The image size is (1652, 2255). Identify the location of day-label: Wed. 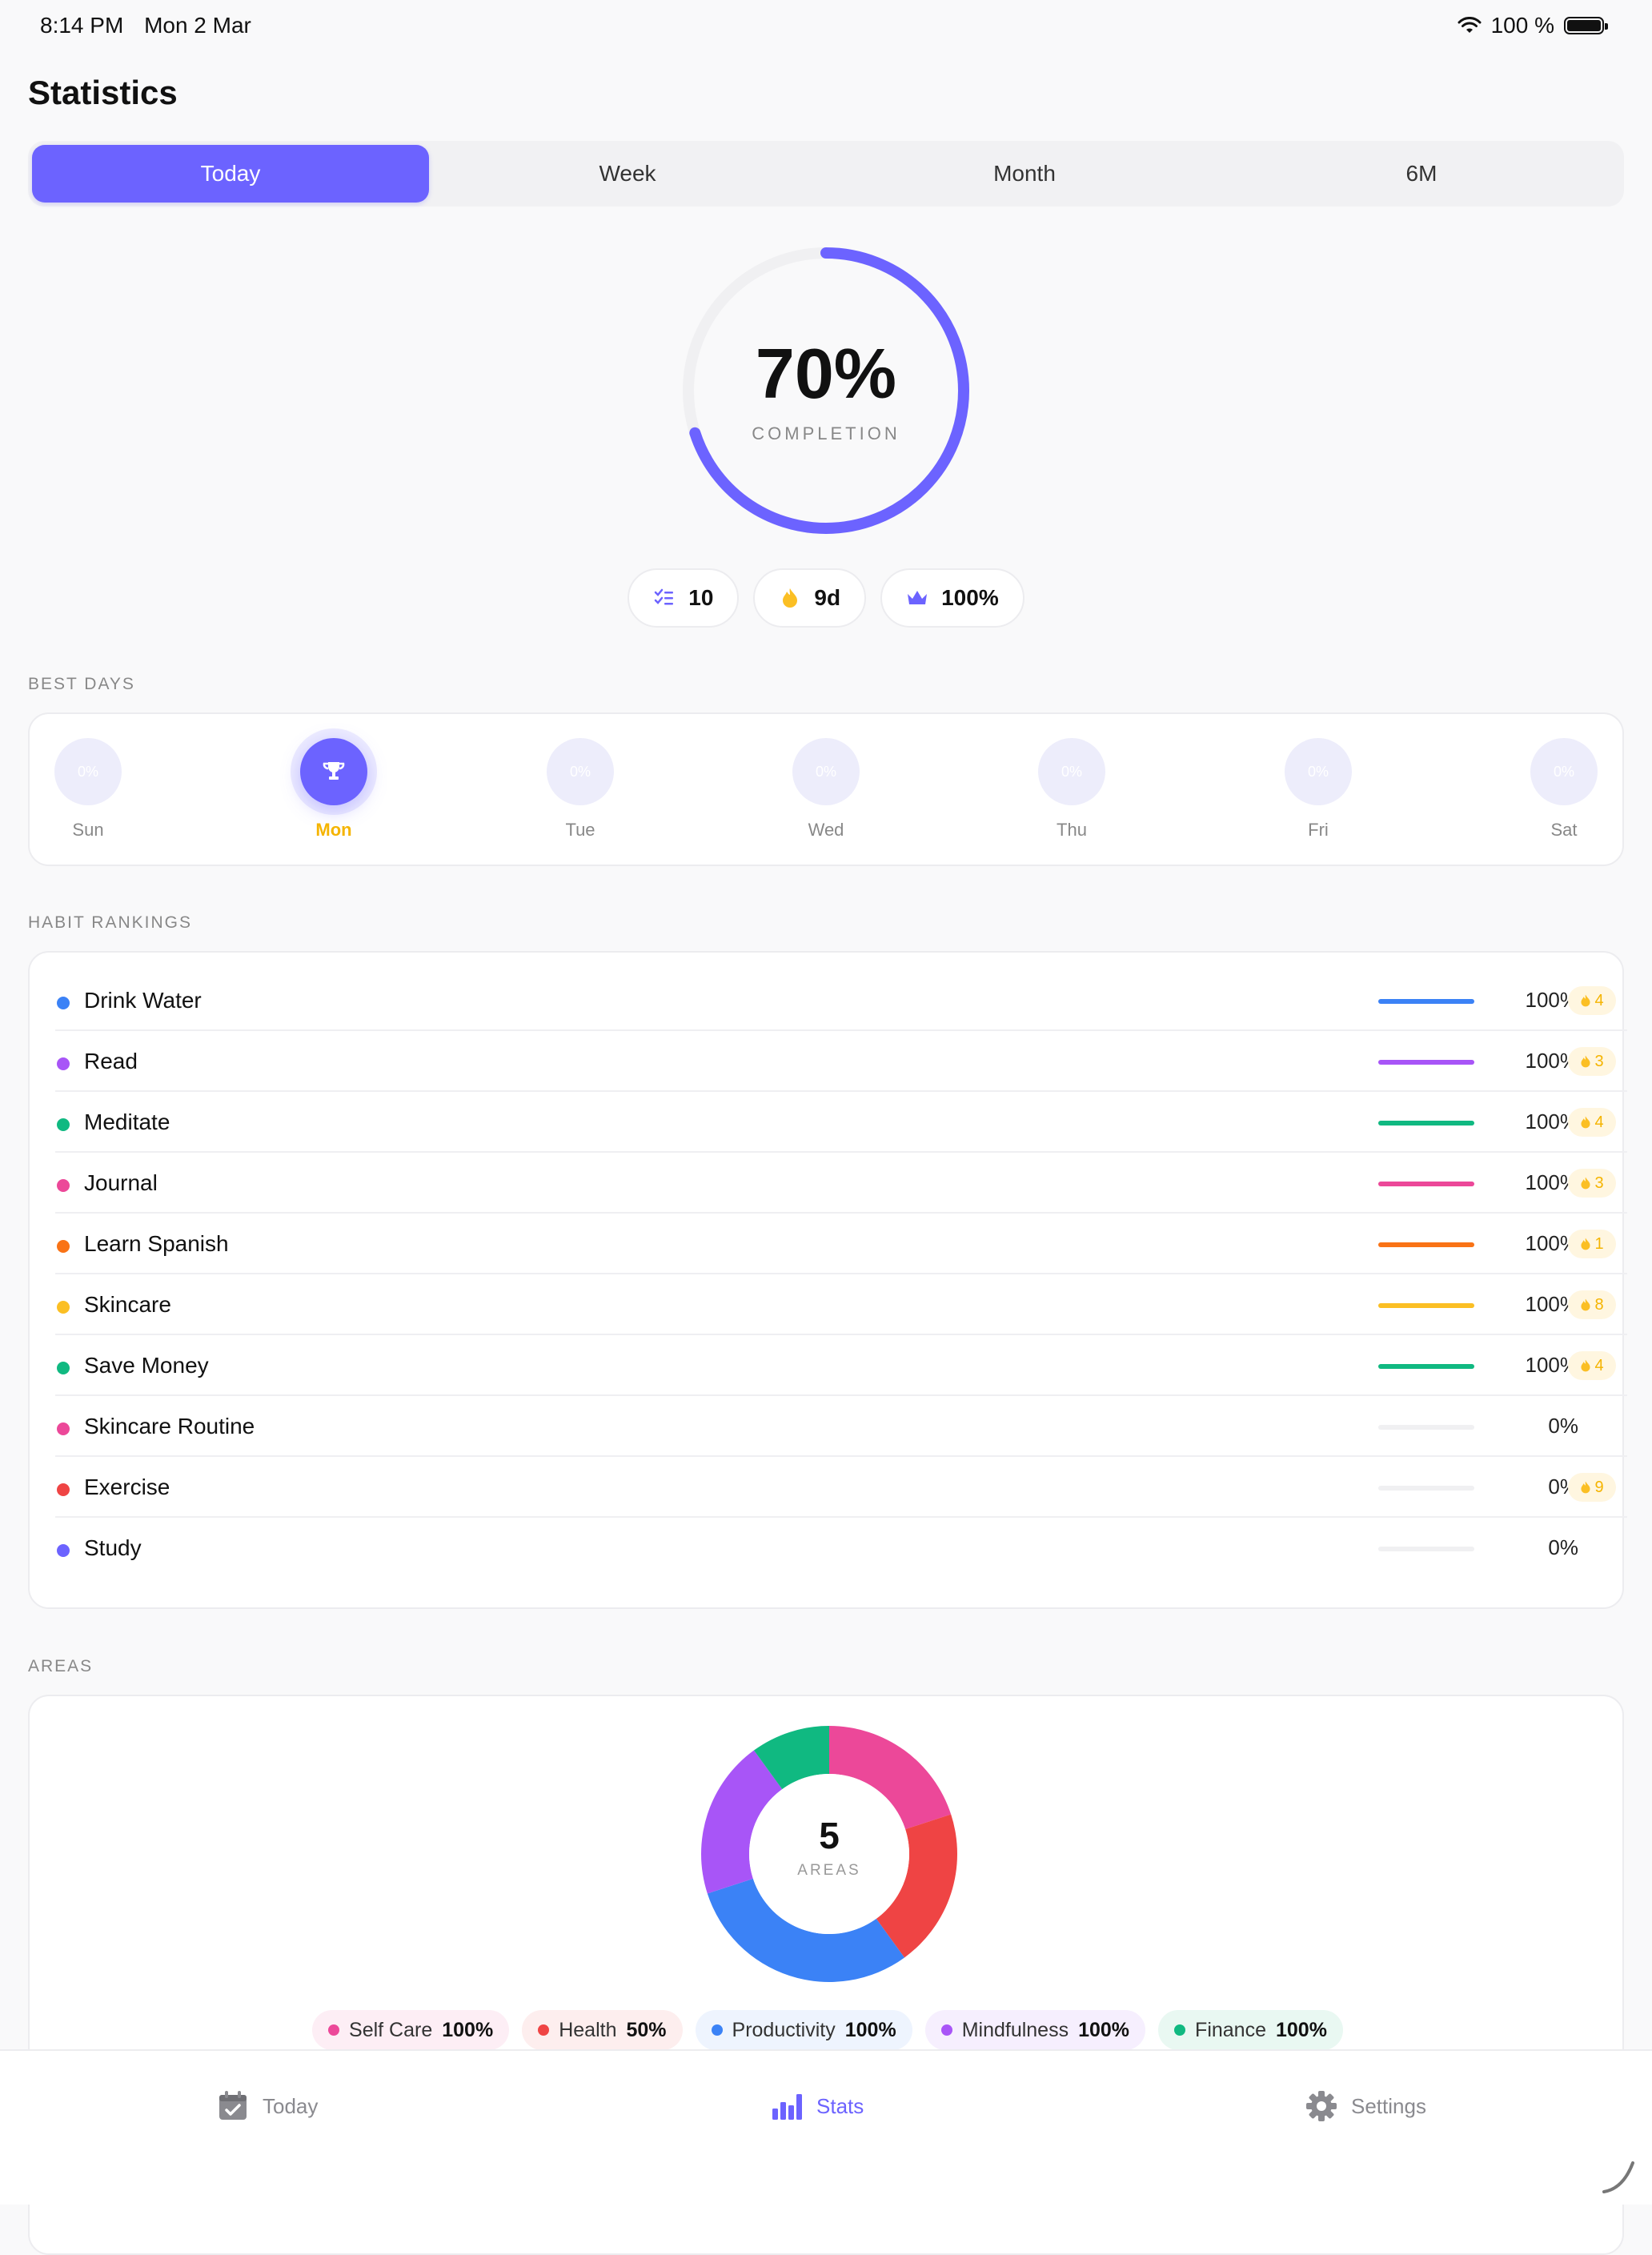
(826, 830).